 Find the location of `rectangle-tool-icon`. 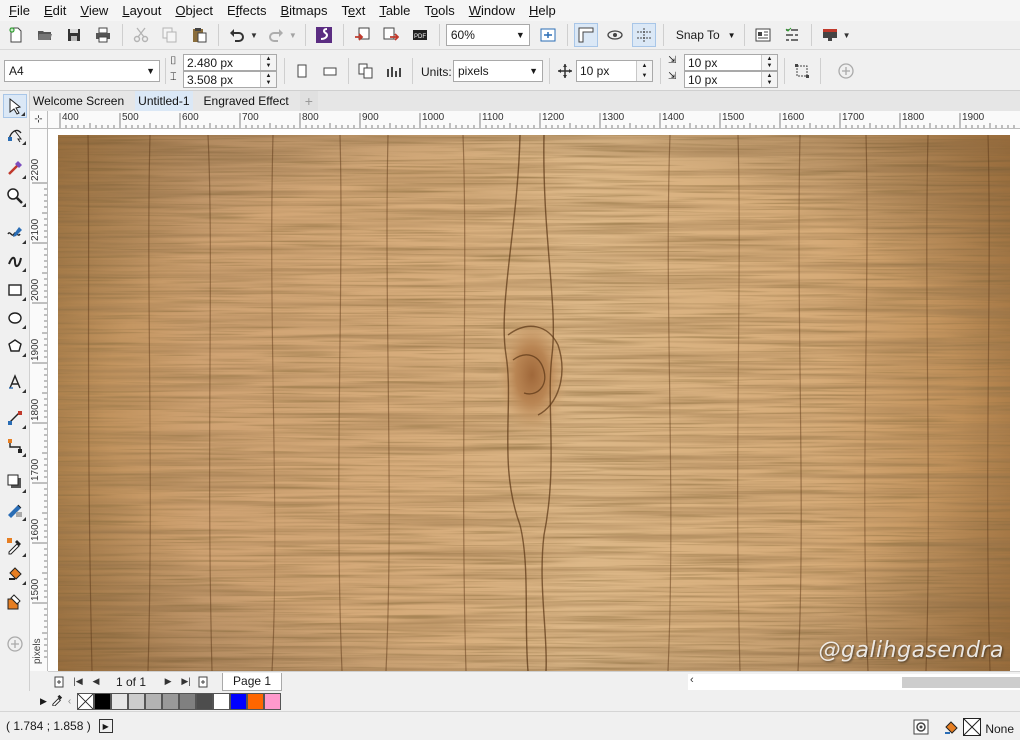

rectangle-tool-icon is located at coordinates (15, 290).